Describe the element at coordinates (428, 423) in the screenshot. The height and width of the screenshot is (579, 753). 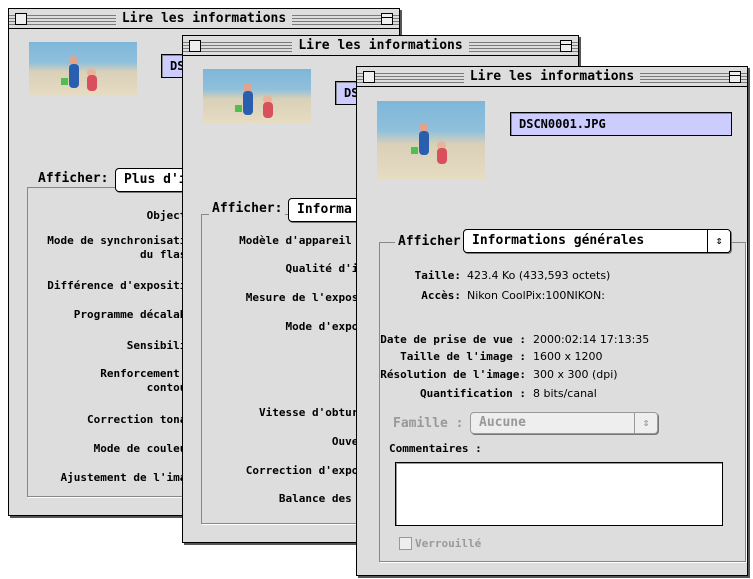
I see `family-label: Famille :` at that location.